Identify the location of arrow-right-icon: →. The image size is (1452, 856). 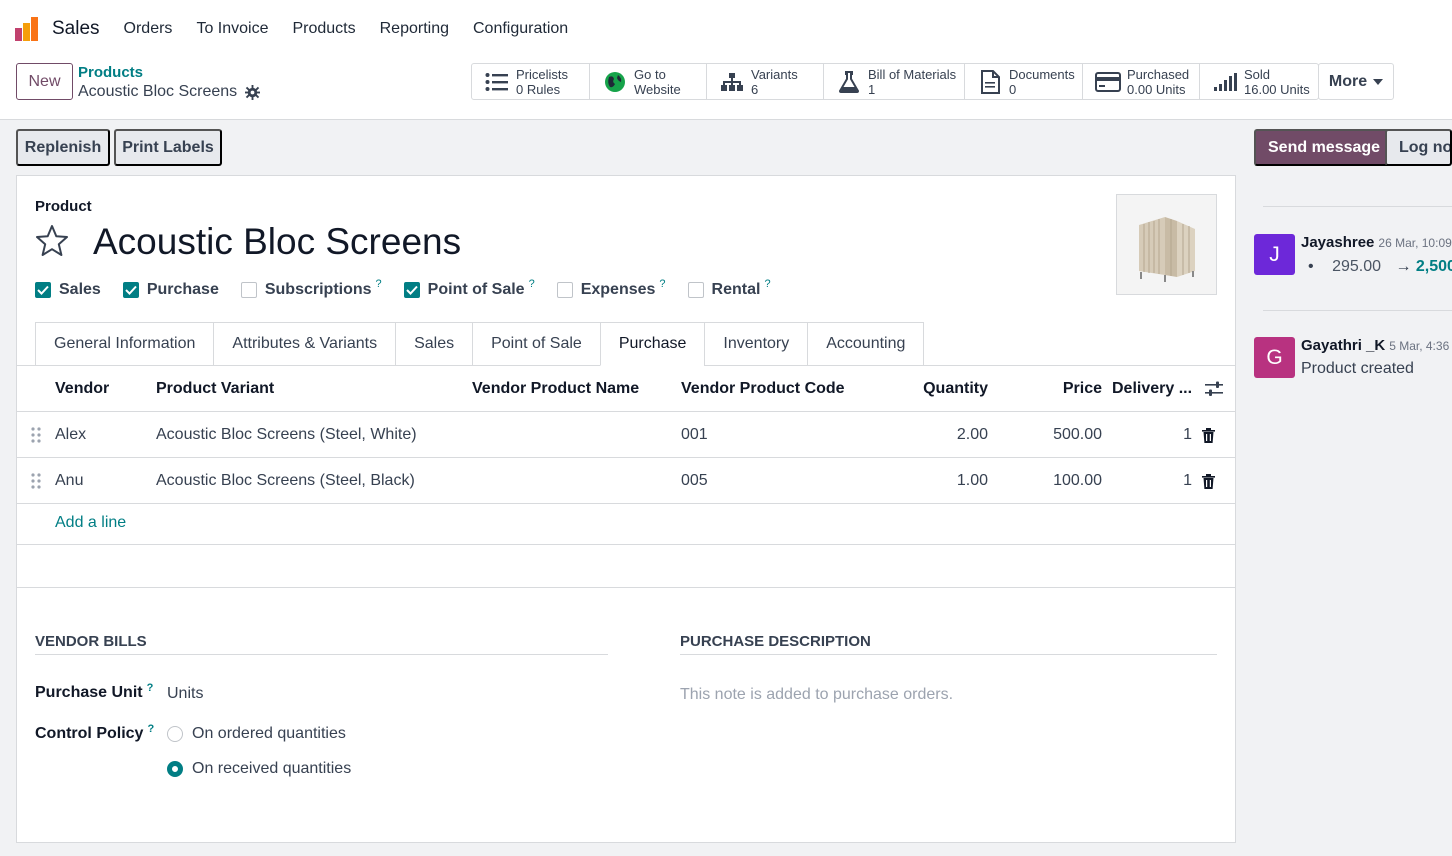
(1403, 266).